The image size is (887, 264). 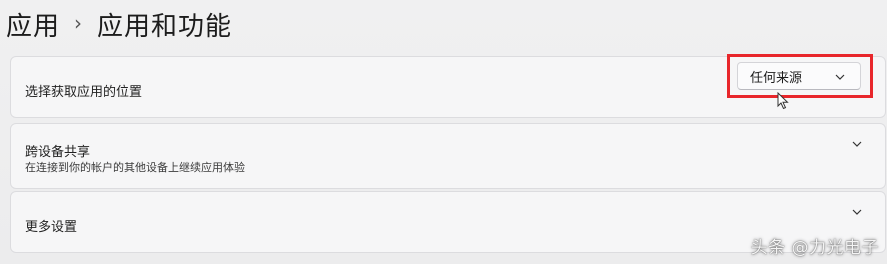 I want to click on cross-device-subtitle: 在连接到你的帐户的其他设备上继续应用体验, so click(x=135, y=167).